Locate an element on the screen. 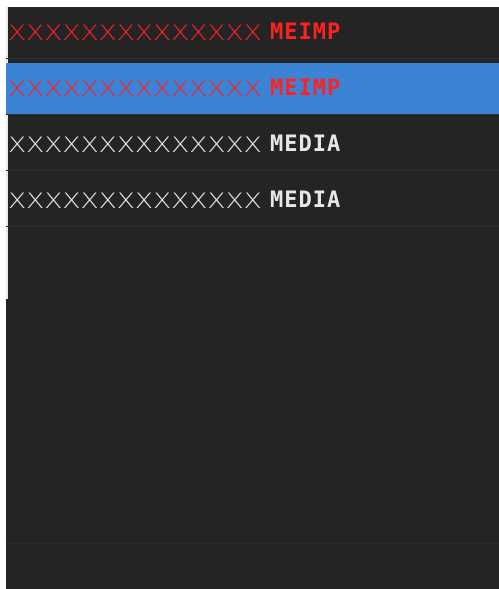 This screenshot has width=499, height=589. list-item-selected: XXXXXXXXXXXXXX MEIMP is located at coordinates (252, 89).